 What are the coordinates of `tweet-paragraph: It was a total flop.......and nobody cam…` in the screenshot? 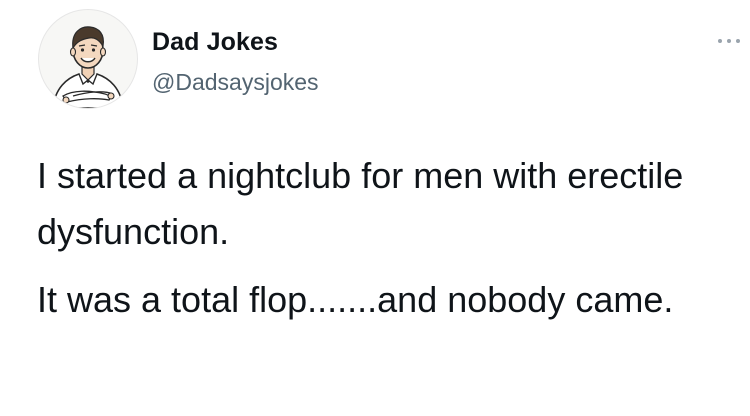 It's located at (355, 299).